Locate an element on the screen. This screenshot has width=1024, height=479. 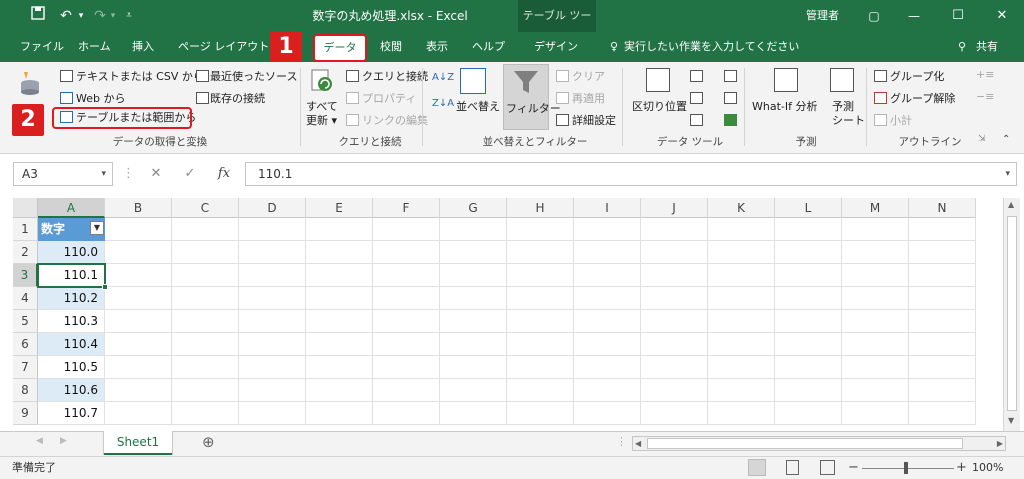
column-header-b: B is located at coordinates (138, 208).